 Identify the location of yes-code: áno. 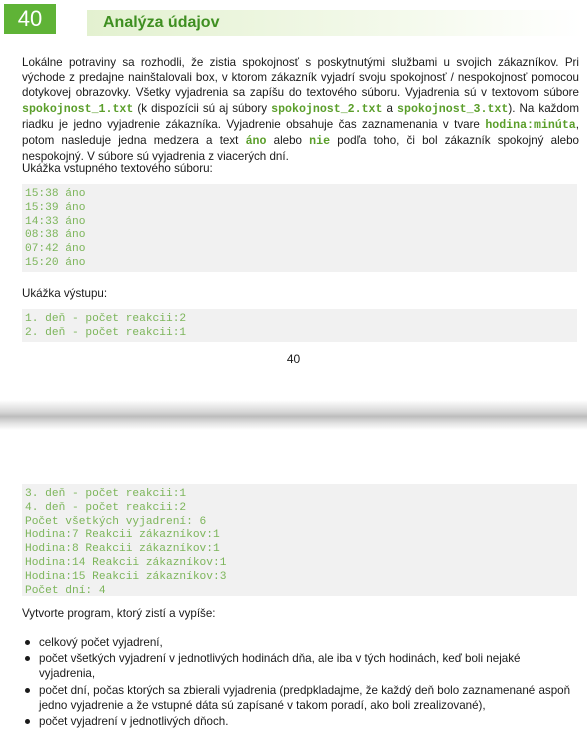
(256, 142).